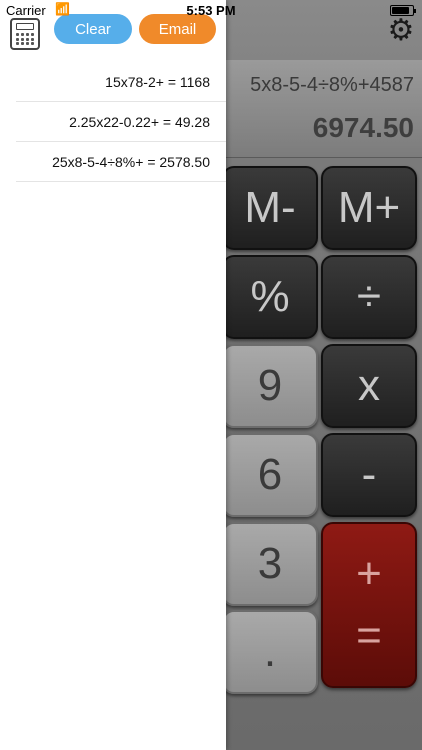 Image resolution: width=422 pixels, height=750 pixels. I want to click on battery-icon, so click(403, 10).